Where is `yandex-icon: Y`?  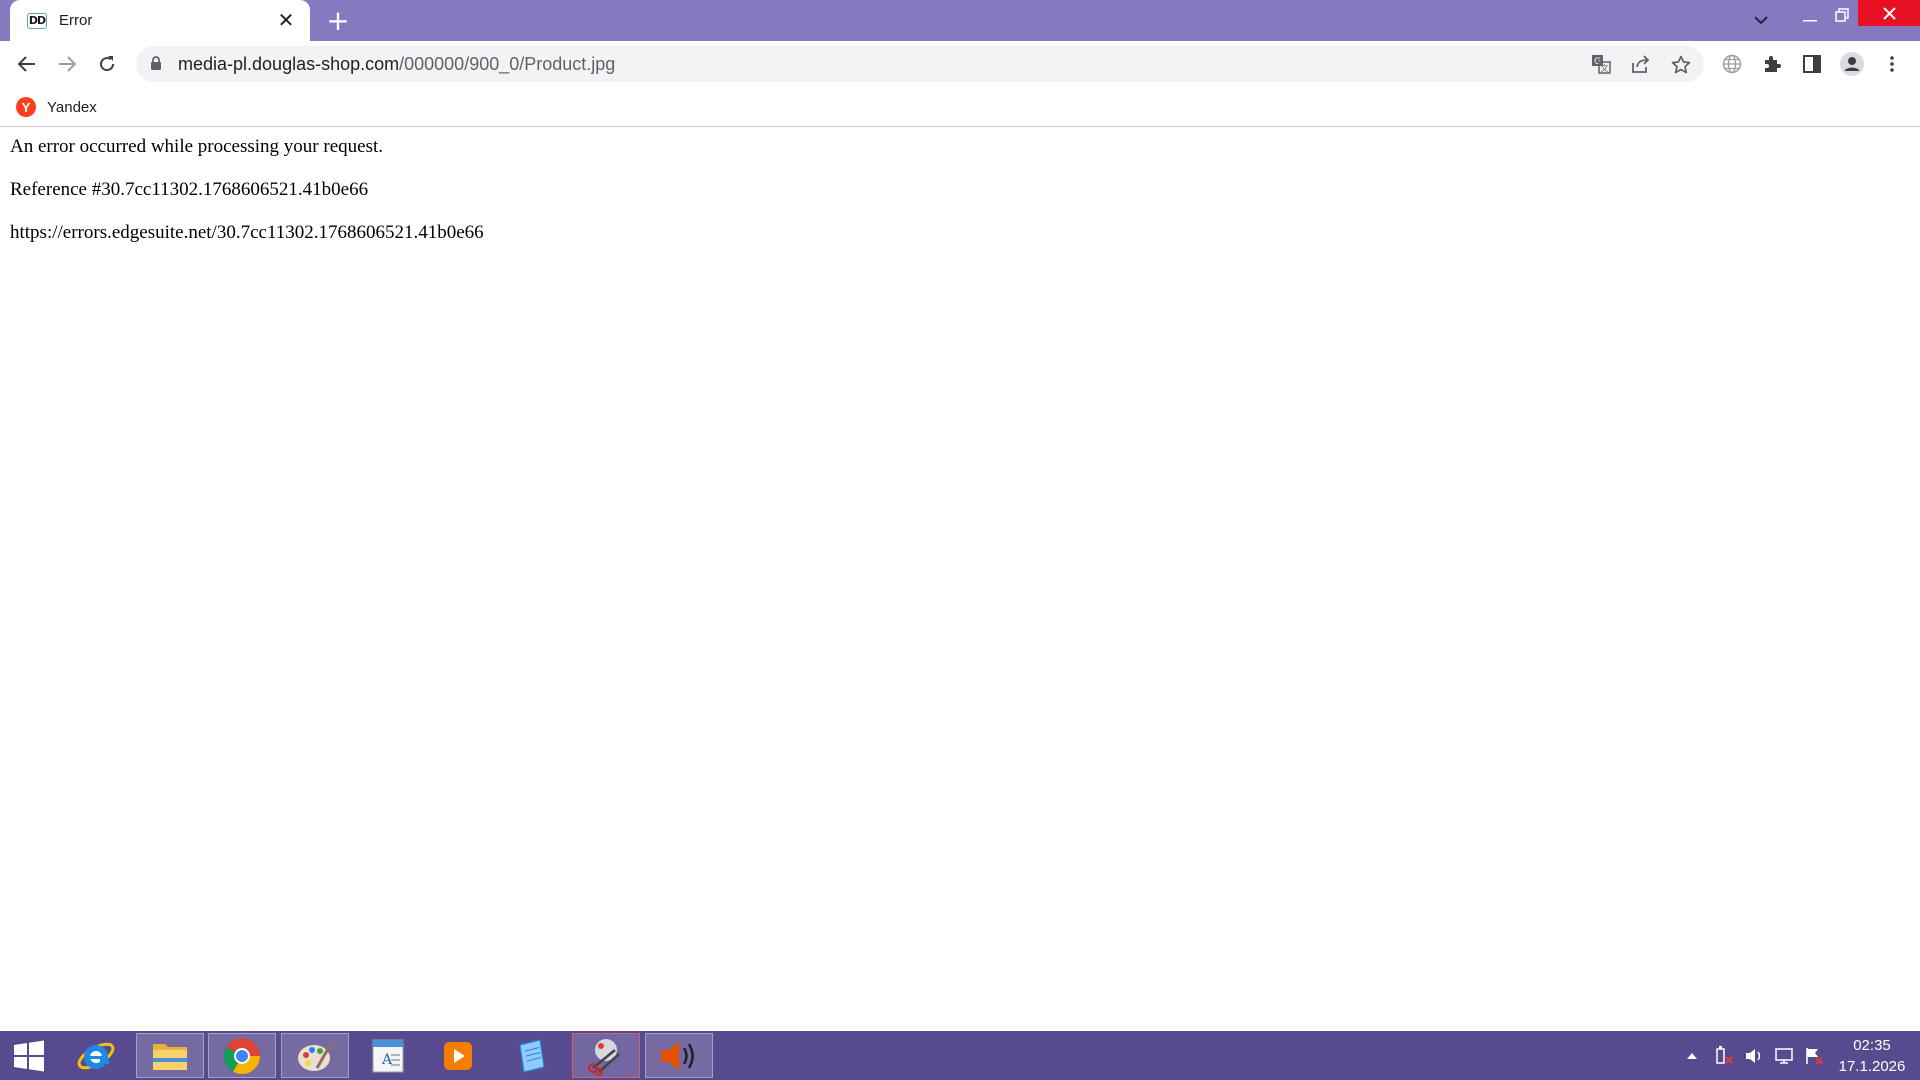
yandex-icon: Y is located at coordinates (26, 107).